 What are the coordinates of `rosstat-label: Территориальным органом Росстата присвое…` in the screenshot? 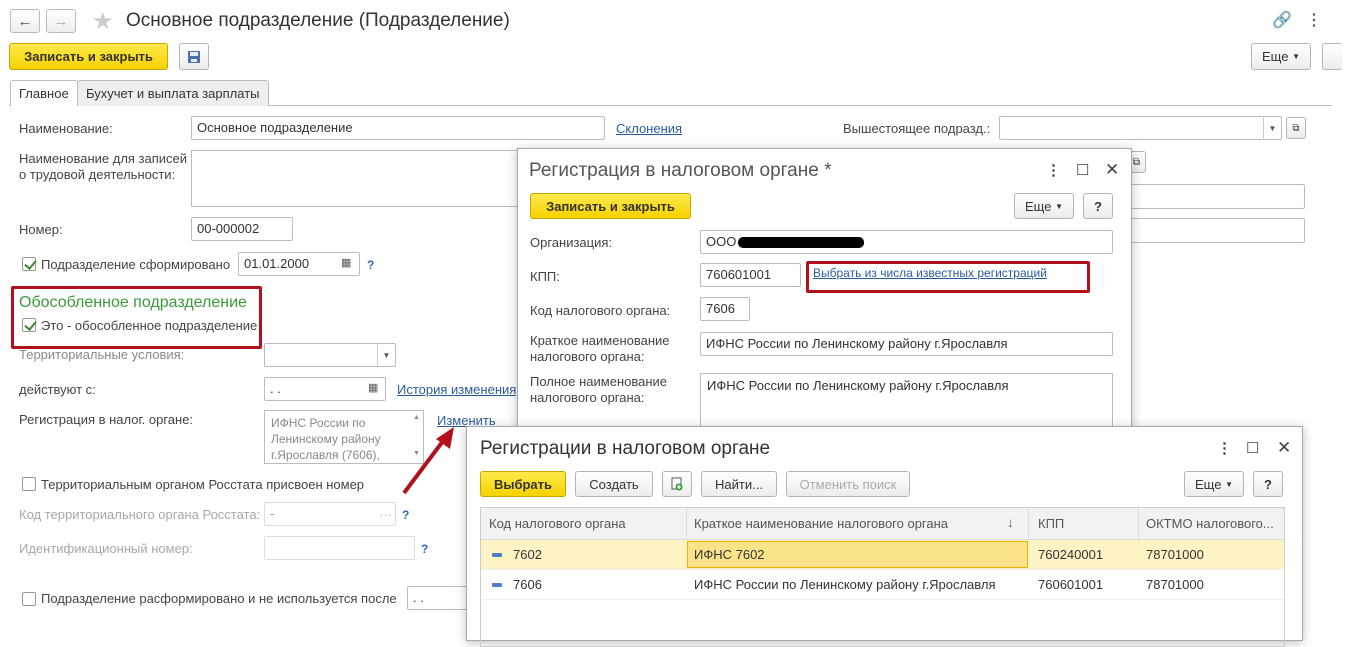 It's located at (203, 484).